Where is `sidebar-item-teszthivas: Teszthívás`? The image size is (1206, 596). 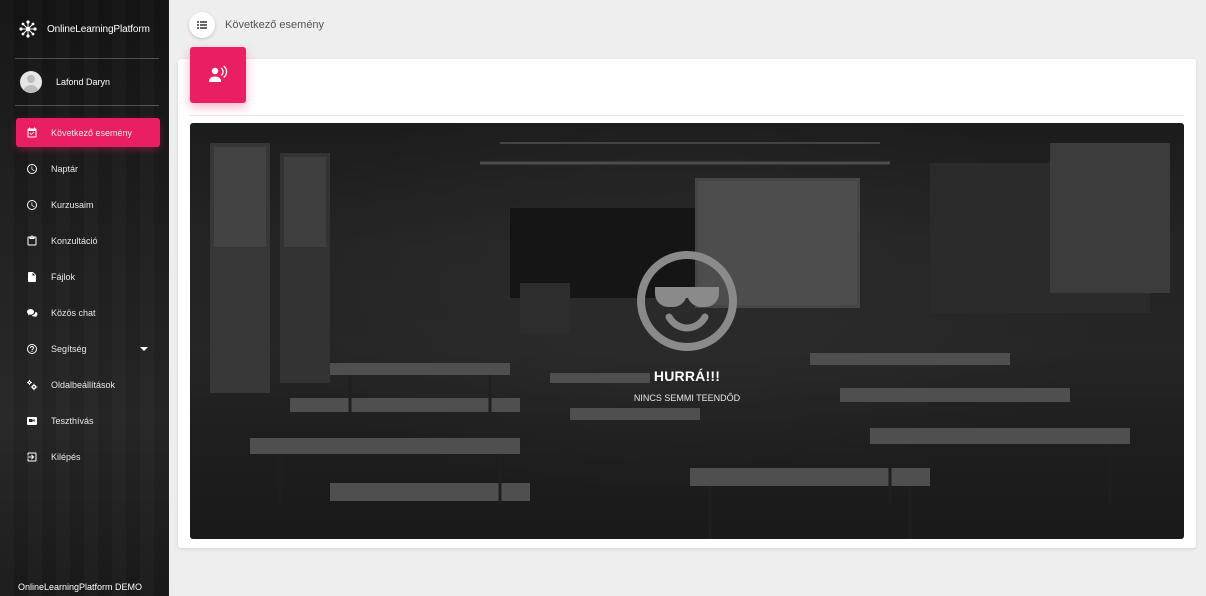
sidebar-item-teszthivas: Teszthívás is located at coordinates (88, 420).